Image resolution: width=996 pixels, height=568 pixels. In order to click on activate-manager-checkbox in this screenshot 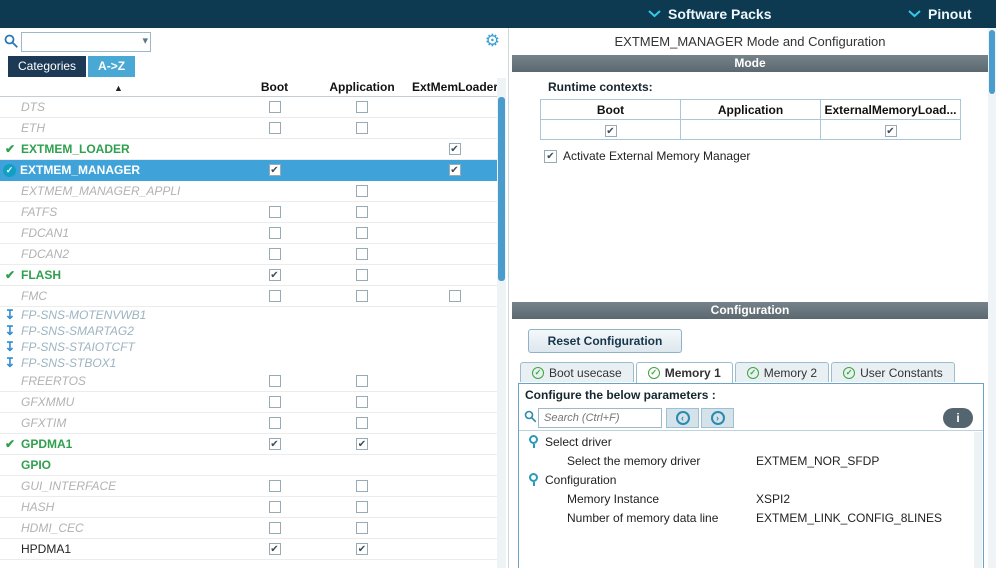, I will do `click(550, 156)`.